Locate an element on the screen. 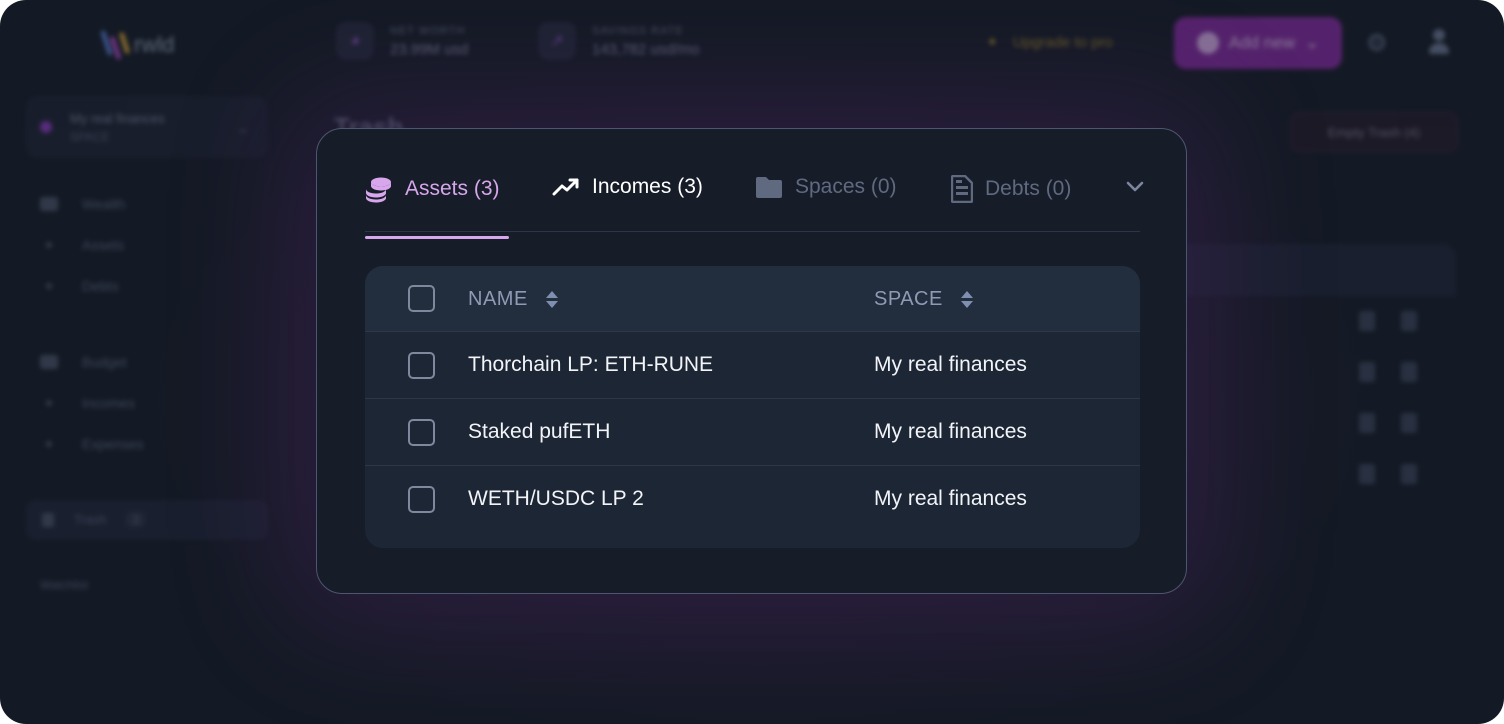 Image resolution: width=1504 pixels, height=724 pixels. upgrade-to-pro-link: ✦ Upgrade to pro is located at coordinates (1049, 42).